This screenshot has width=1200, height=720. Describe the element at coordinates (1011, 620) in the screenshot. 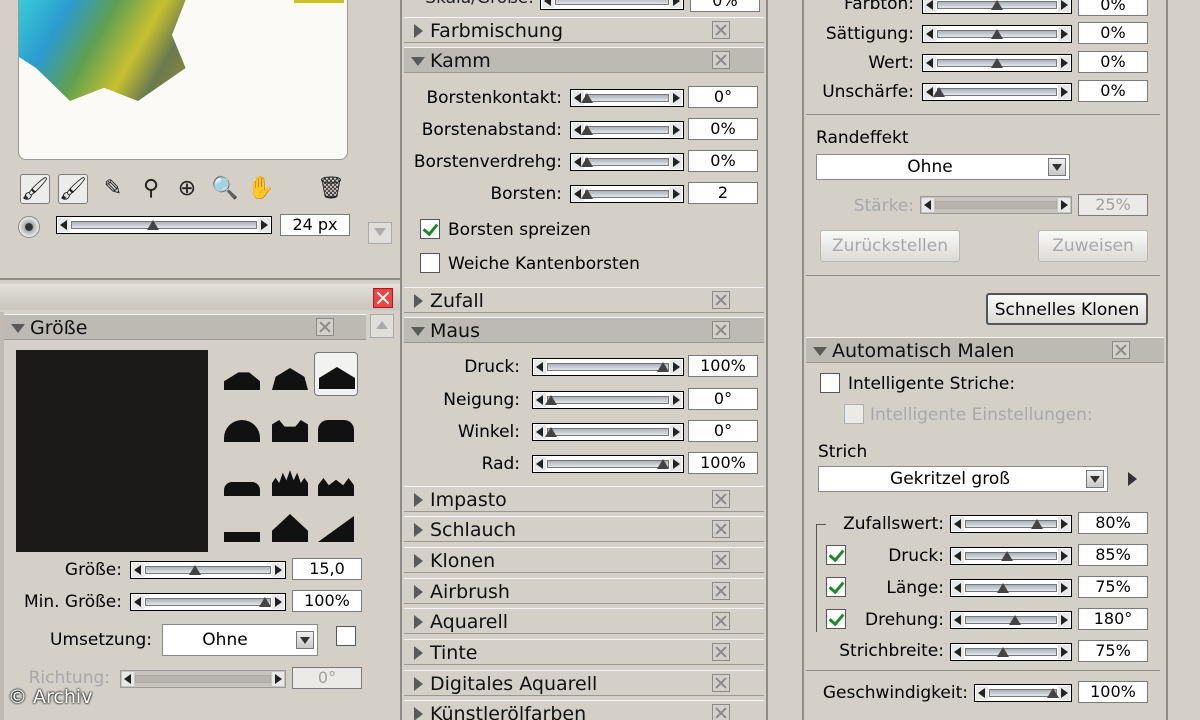

I see `drehung-slider` at that location.